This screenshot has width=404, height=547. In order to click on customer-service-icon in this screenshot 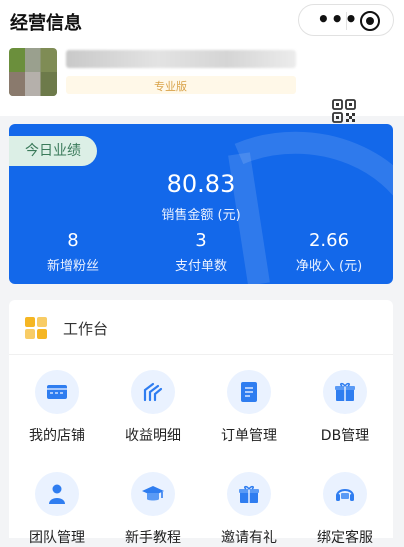, I will do `click(345, 494)`.